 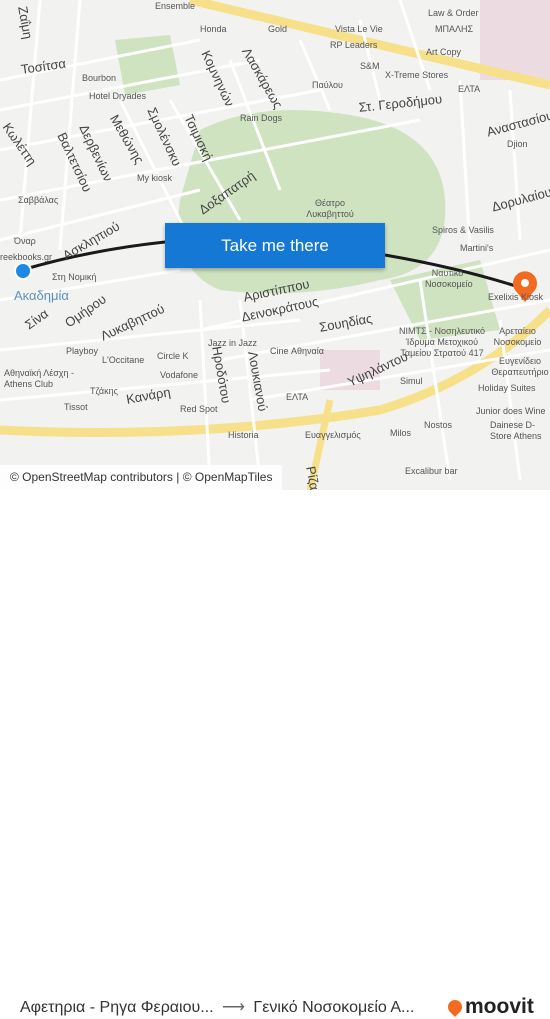 What do you see at coordinates (26, 257) in the screenshot?
I see `poi-label: reekbooks.gr` at bounding box center [26, 257].